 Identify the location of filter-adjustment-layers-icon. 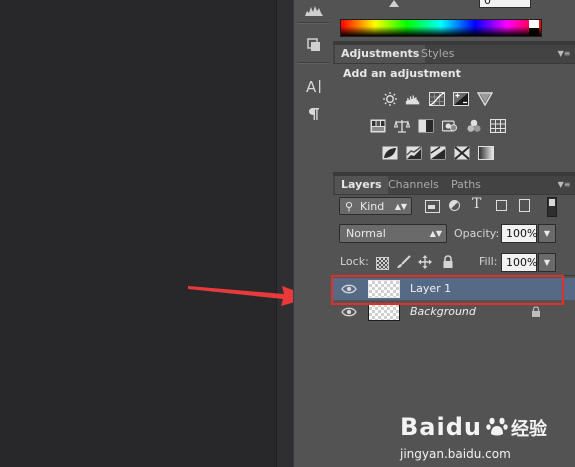
(454, 205).